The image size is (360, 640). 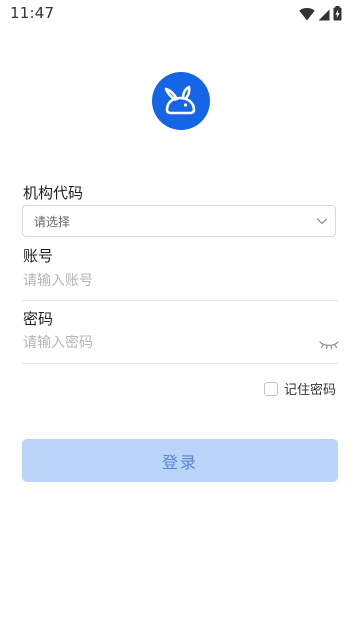 I want to click on account-divider, so click(x=180, y=300).